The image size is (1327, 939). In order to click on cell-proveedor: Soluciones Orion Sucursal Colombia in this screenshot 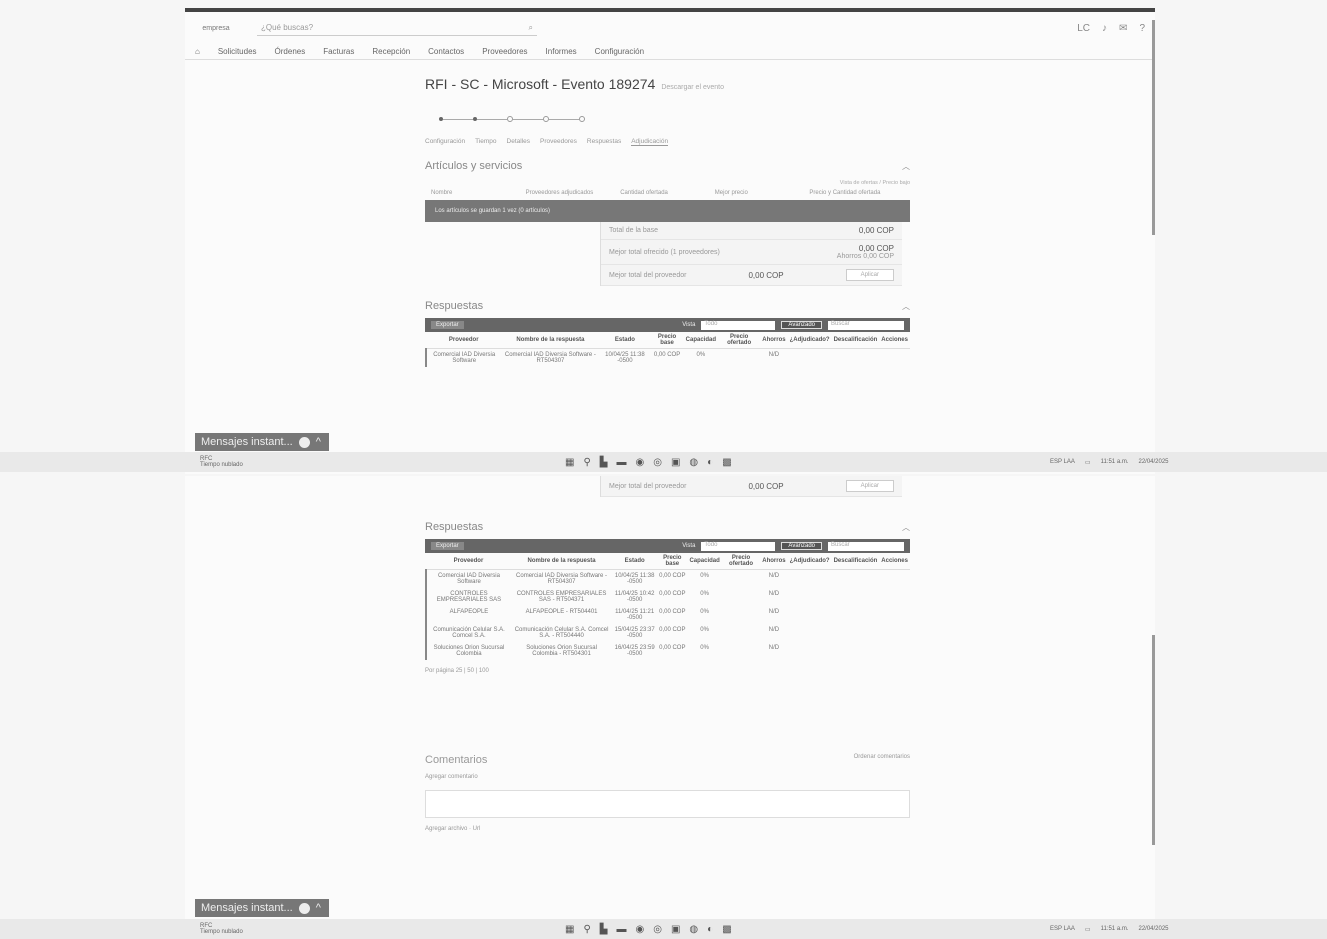, I will do `click(468, 651)`.